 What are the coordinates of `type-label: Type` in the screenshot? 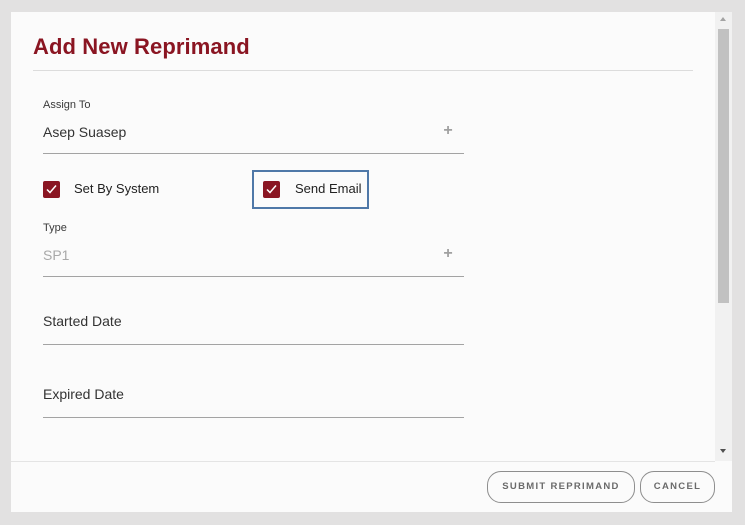 It's located at (55, 228).